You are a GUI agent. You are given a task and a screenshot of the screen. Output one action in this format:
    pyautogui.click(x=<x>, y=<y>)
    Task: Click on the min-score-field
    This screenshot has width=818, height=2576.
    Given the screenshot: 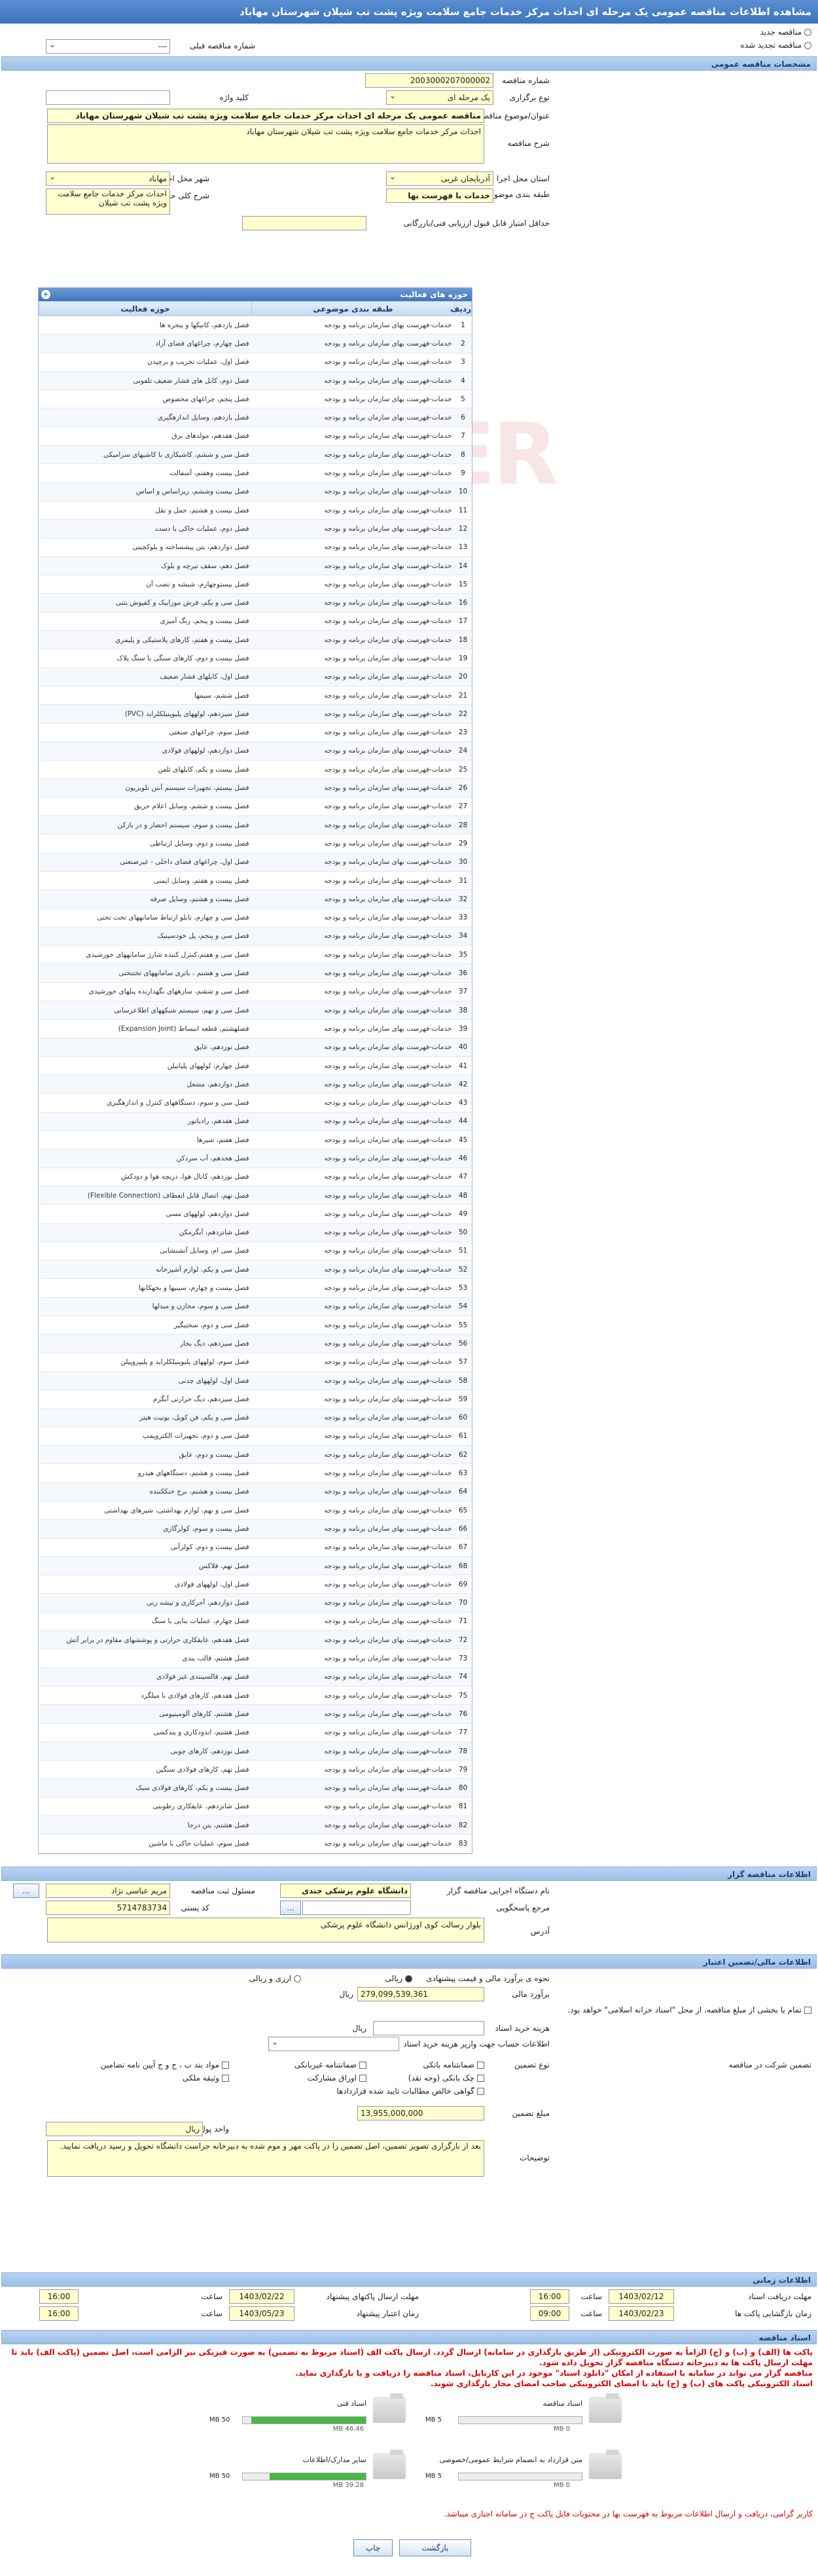 What is the action you would take?
    pyautogui.click(x=304, y=223)
    